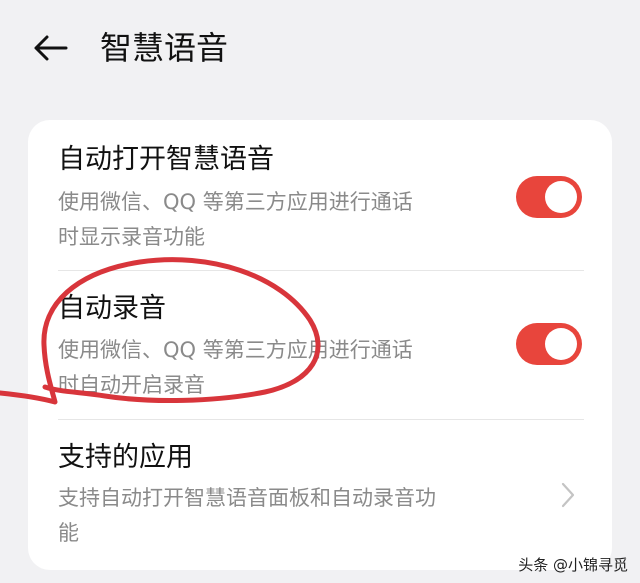 The height and width of the screenshot is (583, 640). Describe the element at coordinates (247, 498) in the screenshot. I see `setting-description-line: 支持自动打开智慧语音面板和自动录音功` at that location.